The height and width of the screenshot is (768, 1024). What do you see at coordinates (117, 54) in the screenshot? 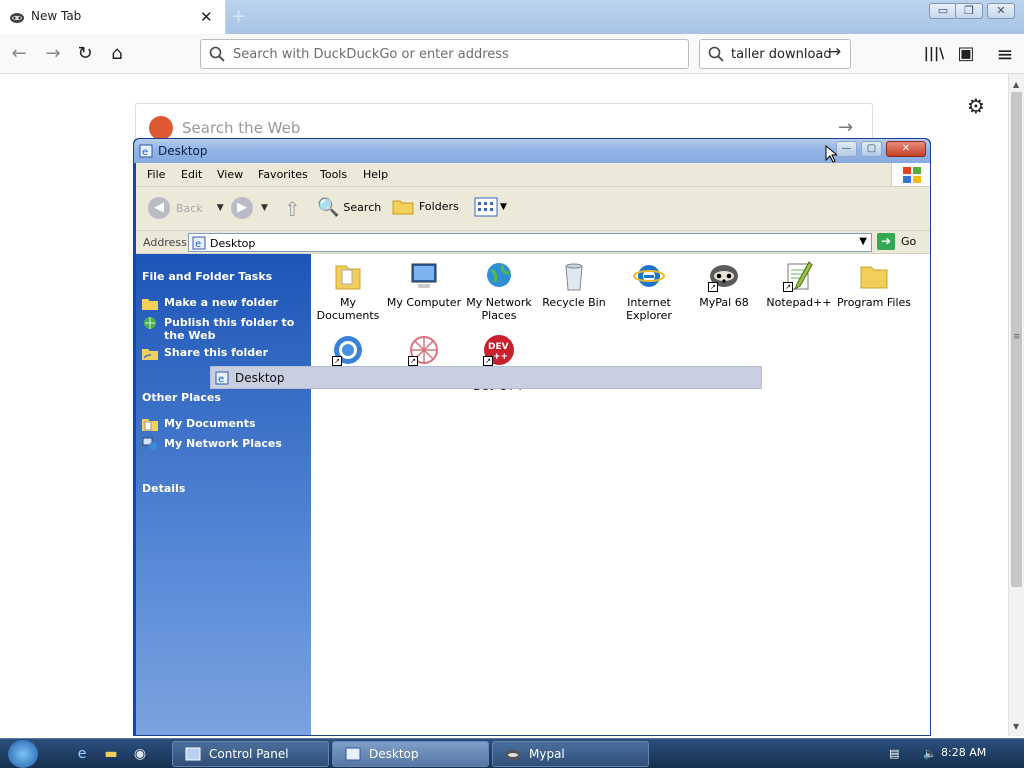
I see `home-icon: ⌂` at bounding box center [117, 54].